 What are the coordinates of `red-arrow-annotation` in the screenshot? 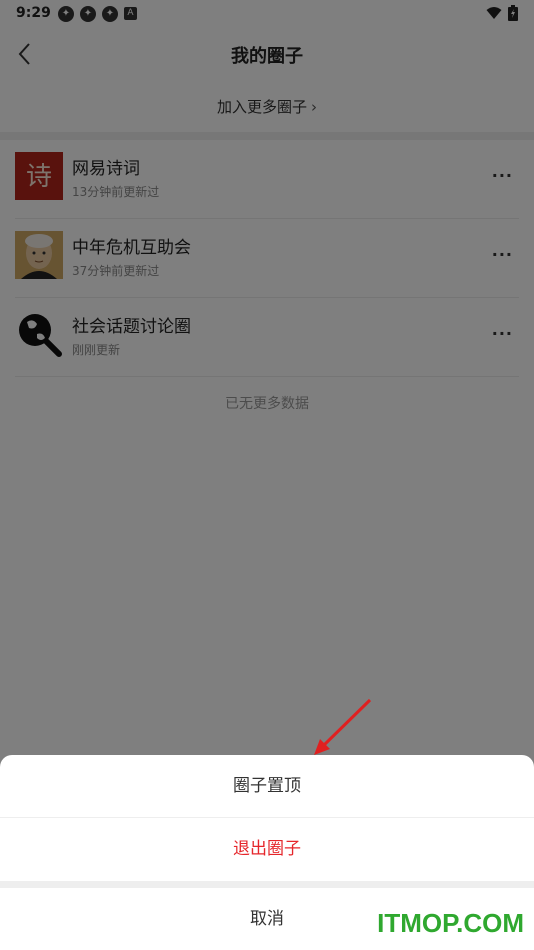 It's located at (343, 726).